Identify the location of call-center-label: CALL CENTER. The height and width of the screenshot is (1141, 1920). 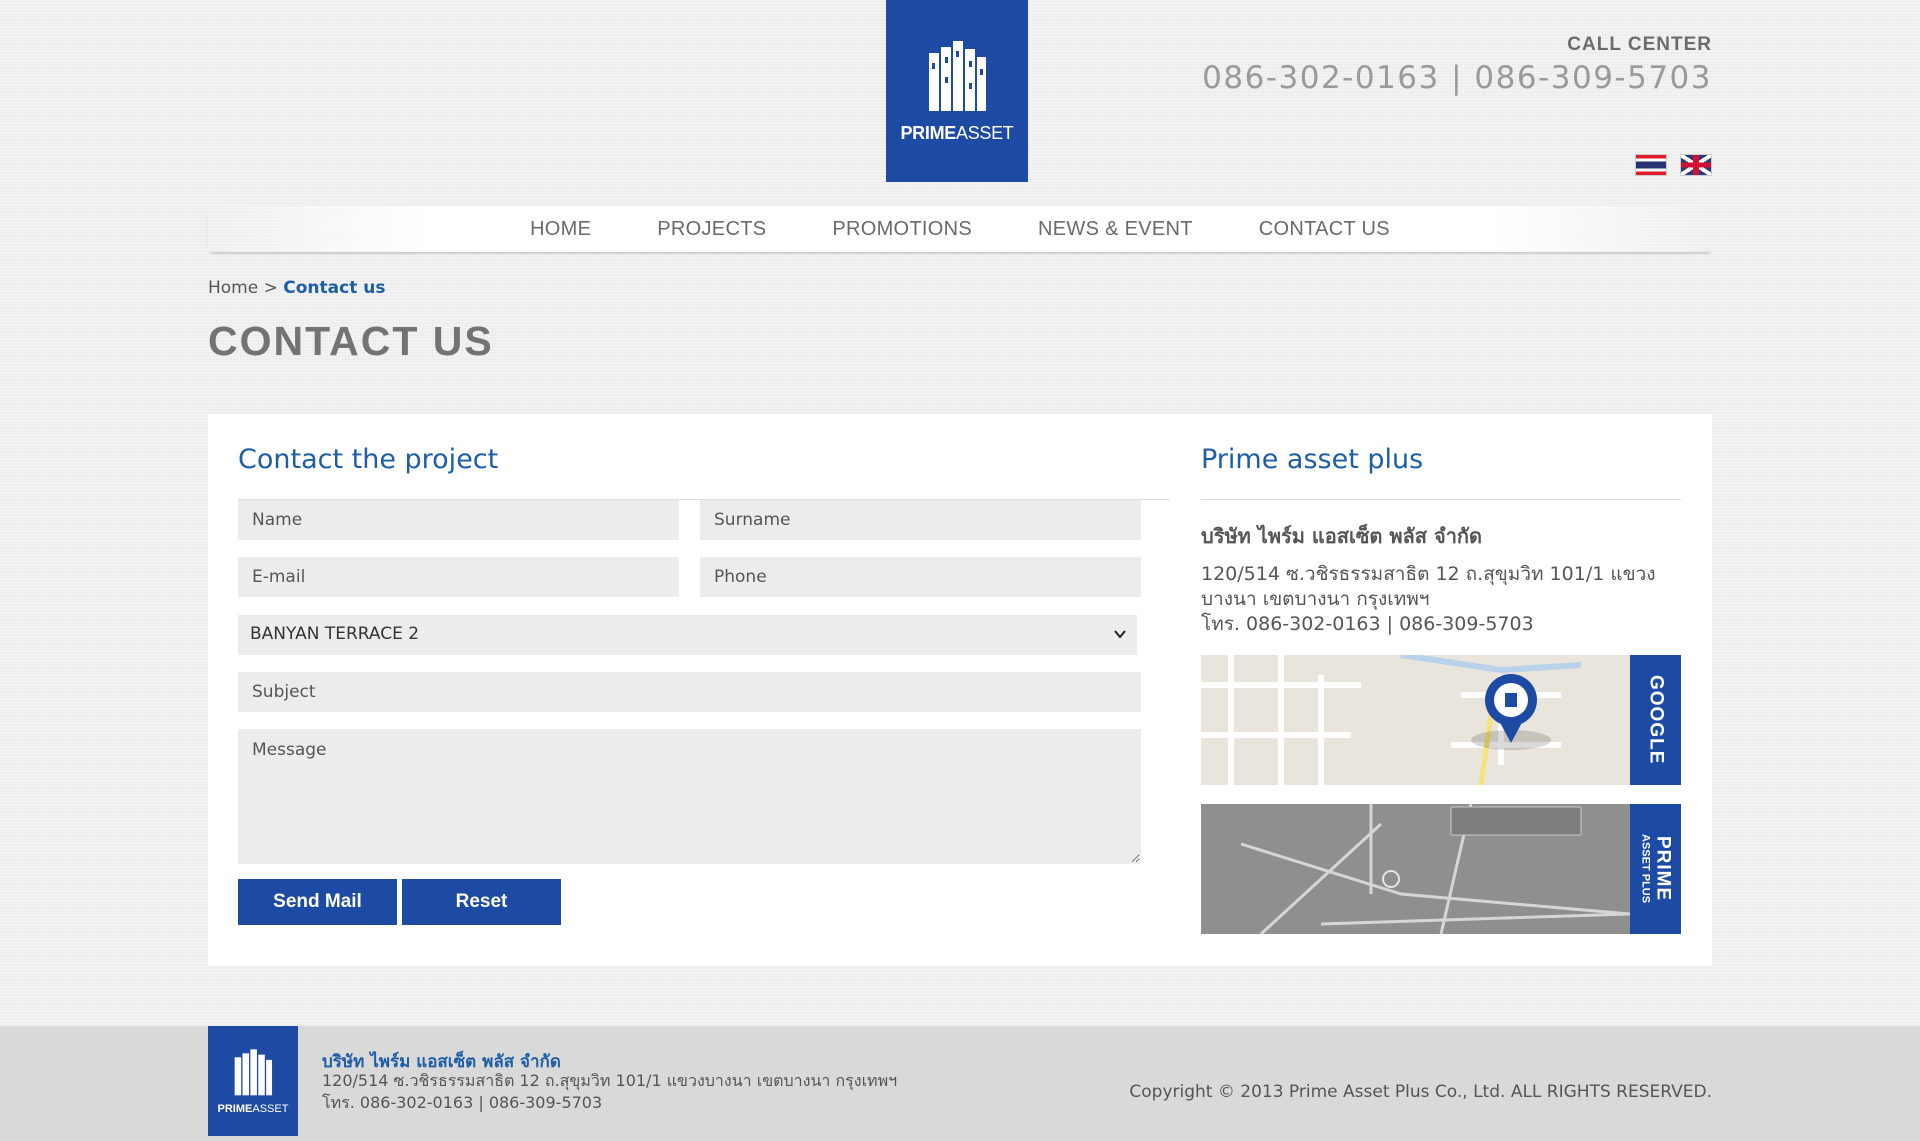
(1639, 44).